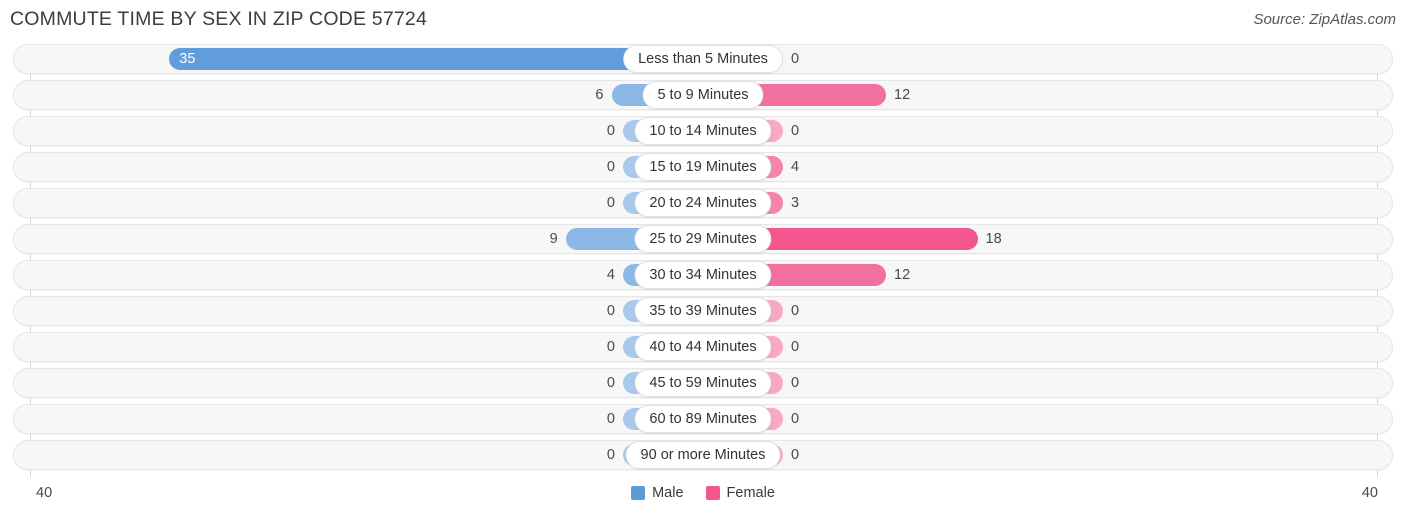 The image size is (1406, 523). Describe the element at coordinates (993, 239) in the screenshot. I see `value-label-female: 18` at that location.